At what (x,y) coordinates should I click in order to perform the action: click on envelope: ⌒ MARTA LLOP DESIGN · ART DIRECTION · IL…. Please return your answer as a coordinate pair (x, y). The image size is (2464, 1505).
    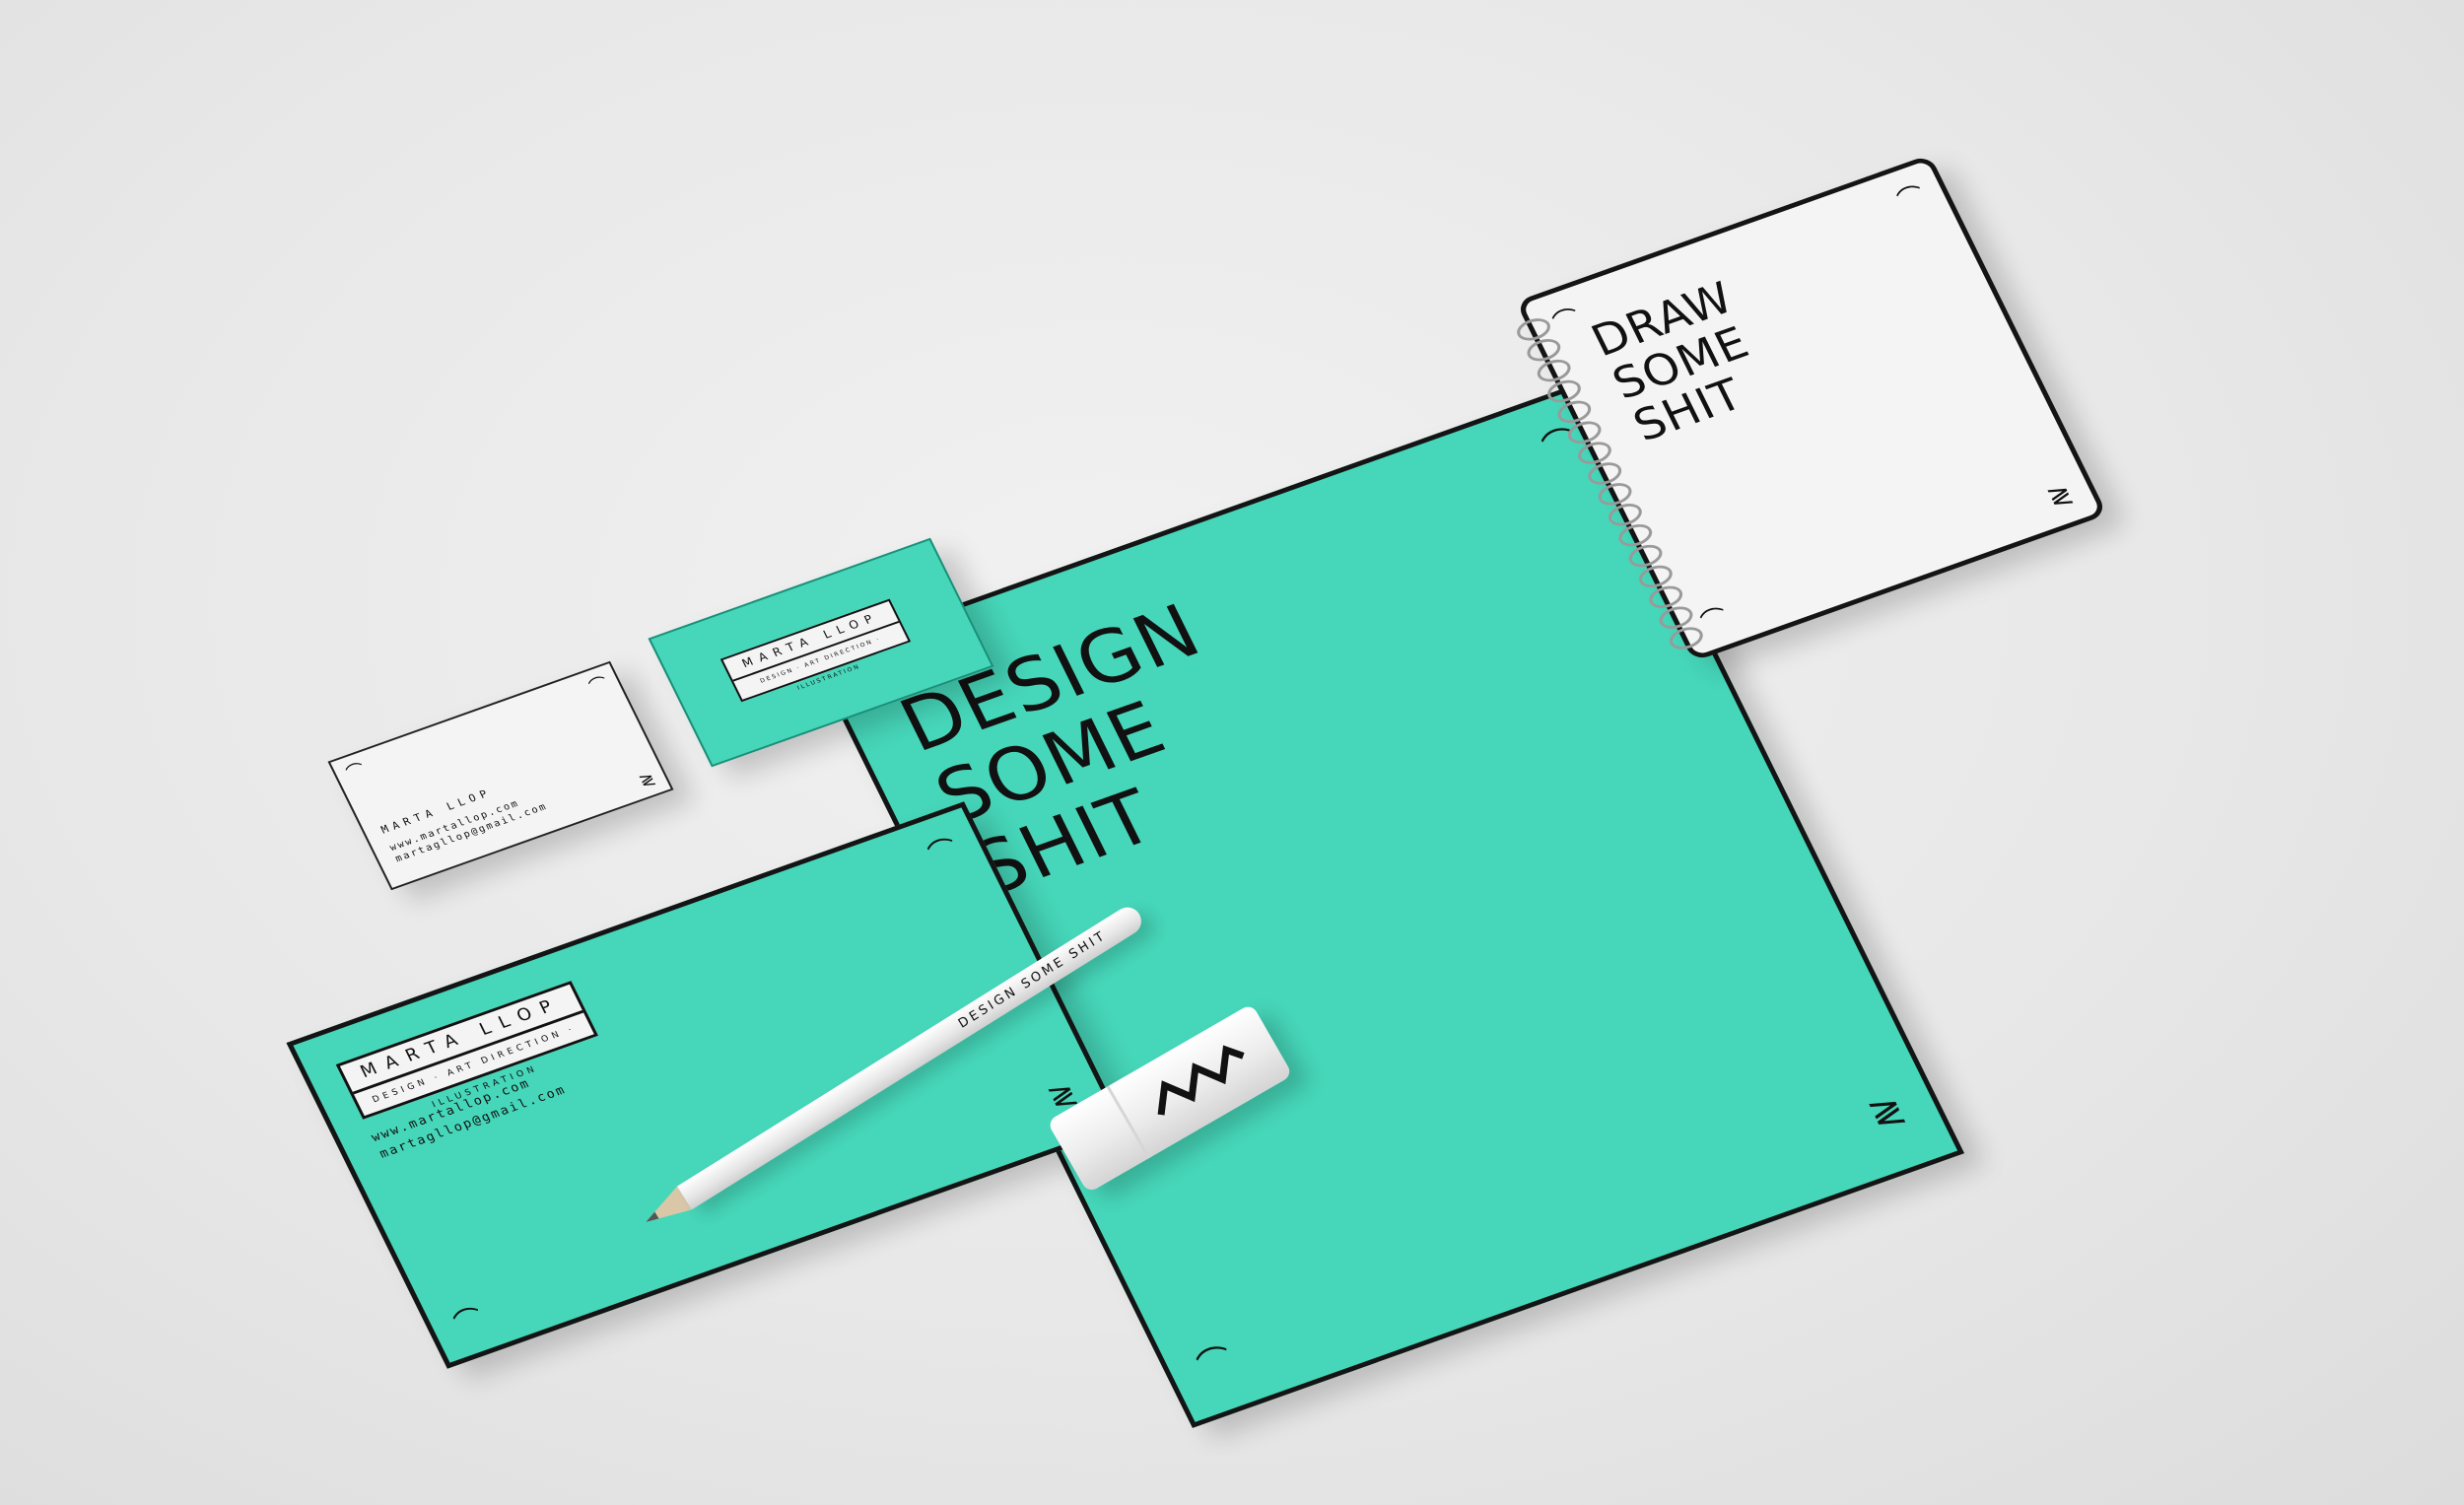
    Looking at the image, I should click on (706, 1085).